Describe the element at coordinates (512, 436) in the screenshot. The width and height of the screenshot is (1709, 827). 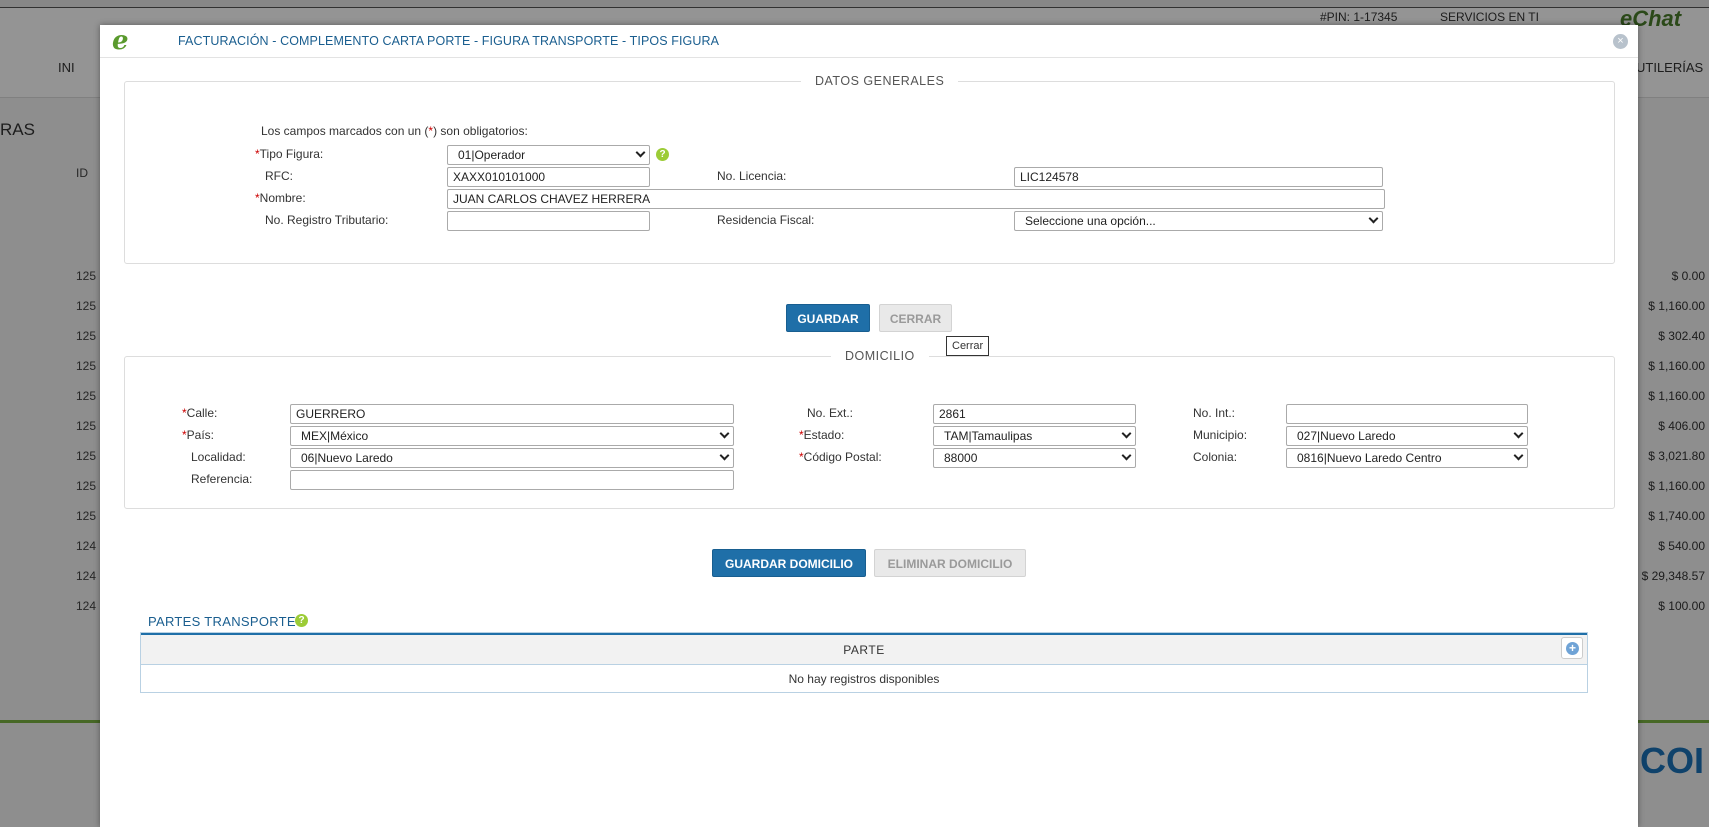
I see `pais-select: MEX|México` at that location.